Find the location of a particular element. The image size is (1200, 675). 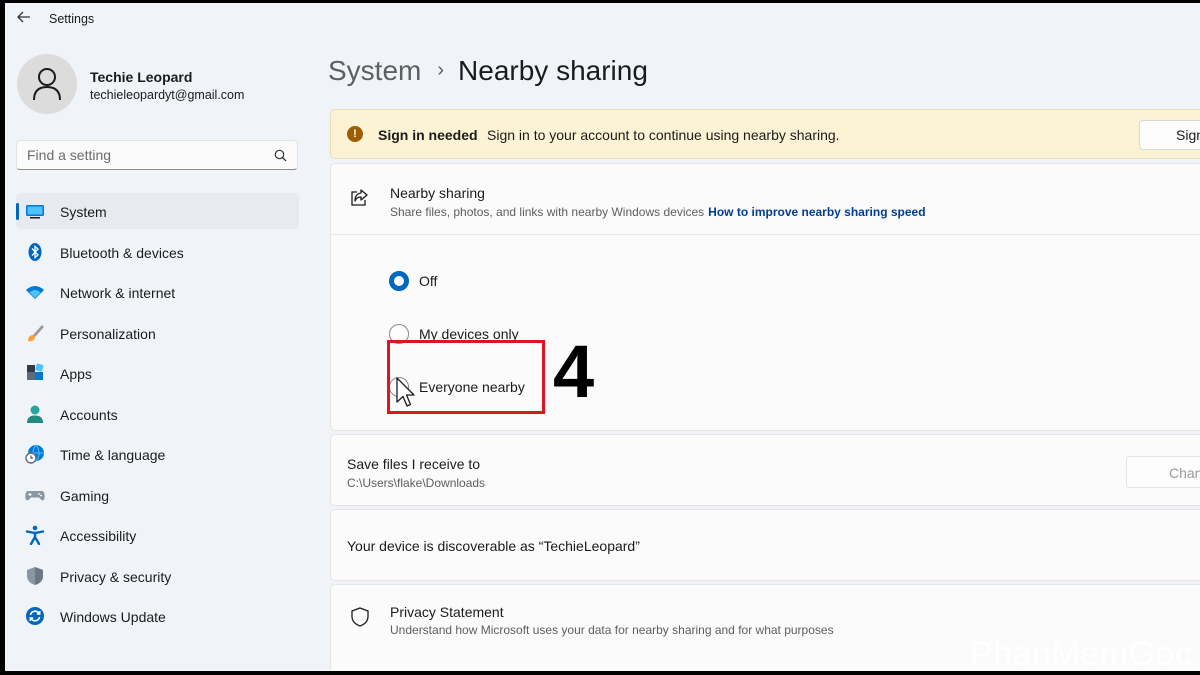

update-icon is located at coordinates (35, 616).